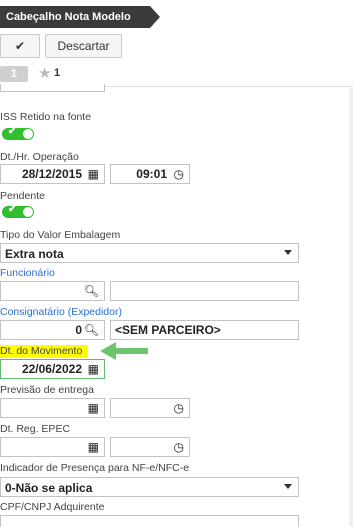 This screenshot has width=353, height=527. Describe the element at coordinates (39, 157) in the screenshot. I see `dt-operacao-label: Dt./Hr. Operação` at that location.